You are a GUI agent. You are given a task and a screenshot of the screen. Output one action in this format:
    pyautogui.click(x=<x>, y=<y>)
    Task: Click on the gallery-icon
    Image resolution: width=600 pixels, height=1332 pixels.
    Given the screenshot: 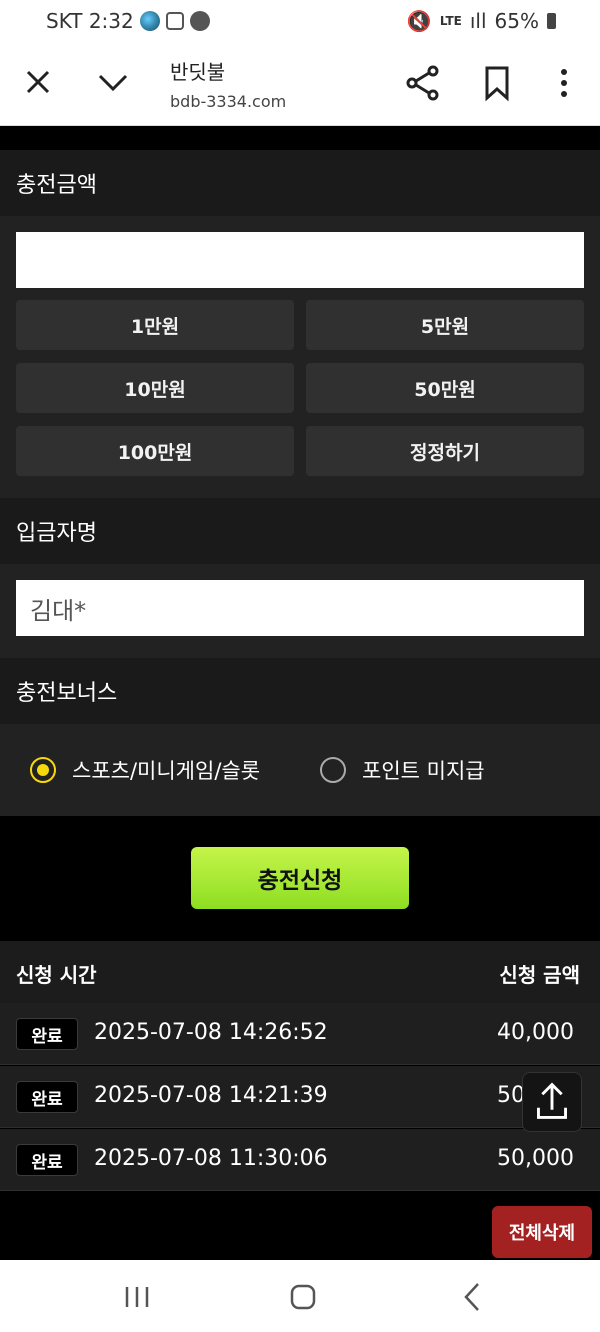 What is the action you would take?
    pyautogui.click(x=174, y=21)
    